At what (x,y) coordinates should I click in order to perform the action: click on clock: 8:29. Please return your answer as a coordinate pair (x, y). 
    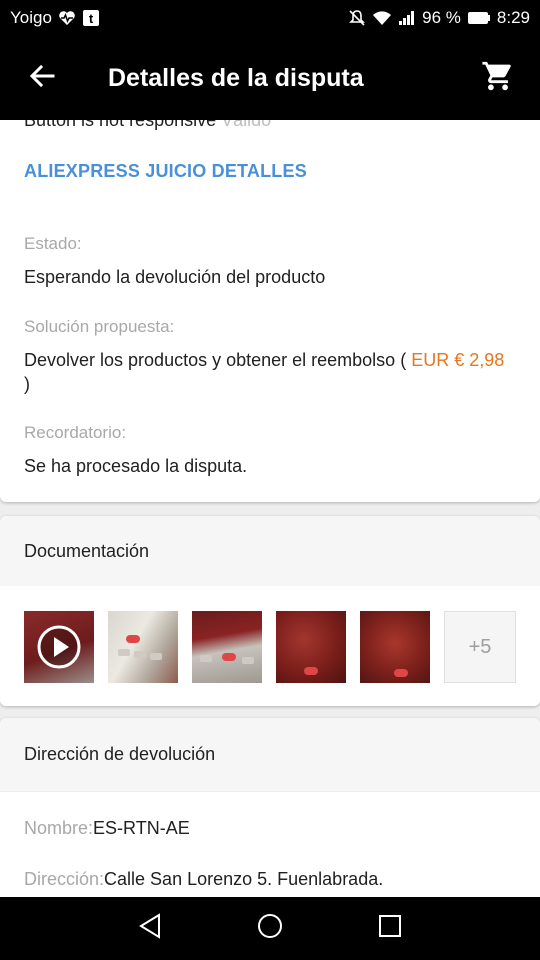
    Looking at the image, I should click on (513, 17).